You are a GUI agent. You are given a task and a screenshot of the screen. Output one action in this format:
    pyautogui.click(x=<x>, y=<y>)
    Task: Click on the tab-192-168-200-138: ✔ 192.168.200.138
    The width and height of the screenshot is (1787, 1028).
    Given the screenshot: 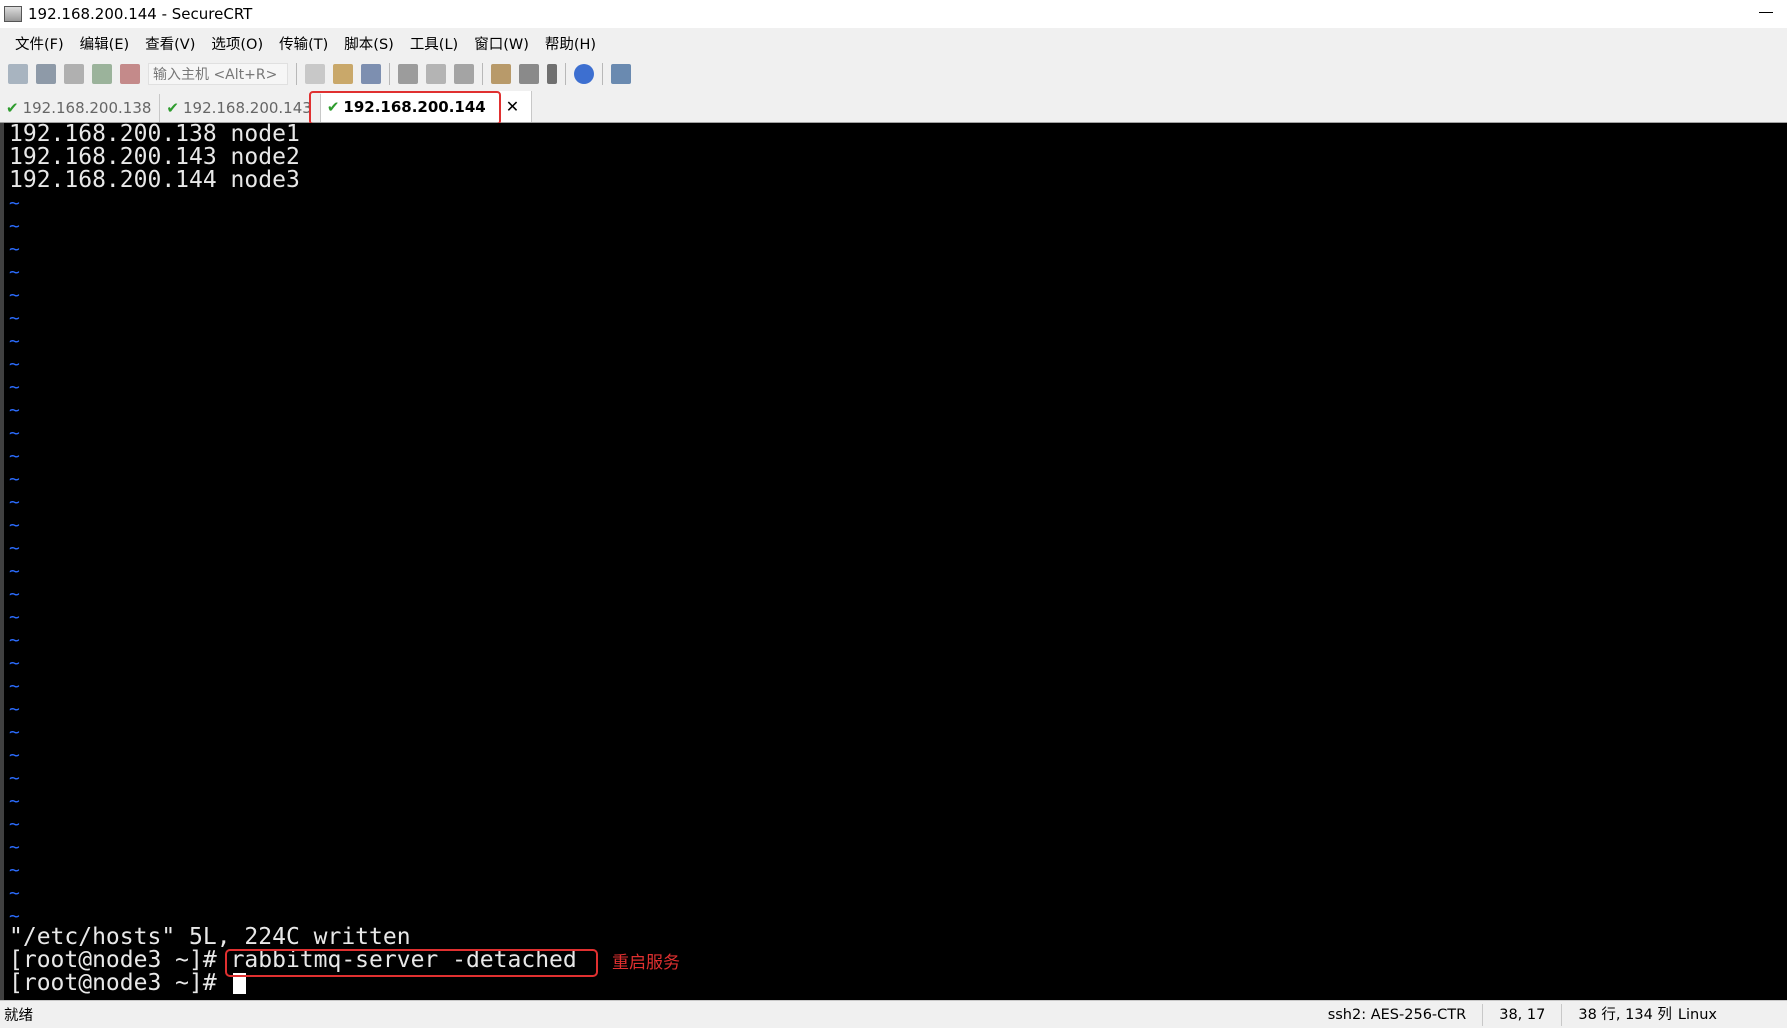 What is the action you would take?
    pyautogui.click(x=80, y=108)
    